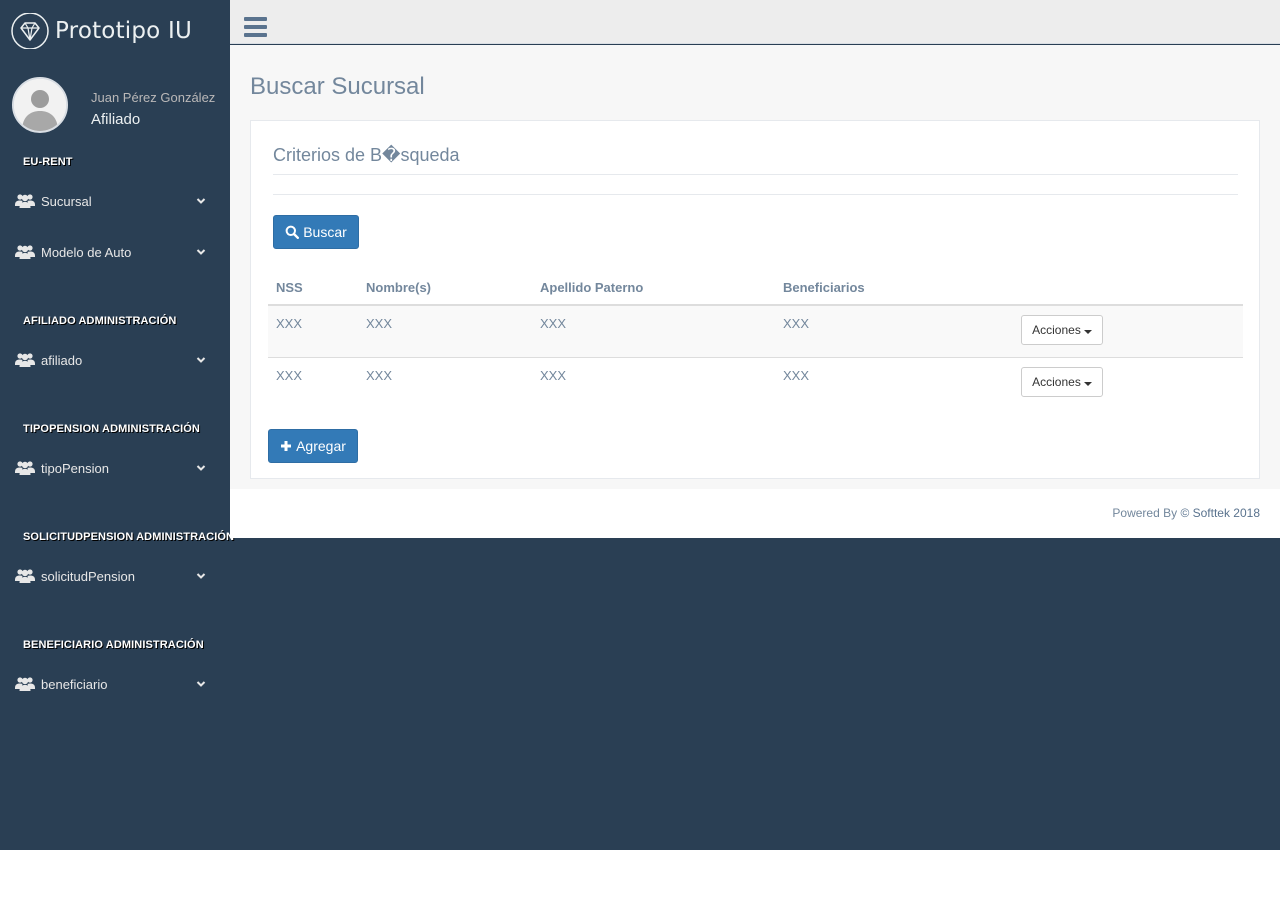  I want to click on sidebar-item-beneficiario: beneficiario, so click(115, 684).